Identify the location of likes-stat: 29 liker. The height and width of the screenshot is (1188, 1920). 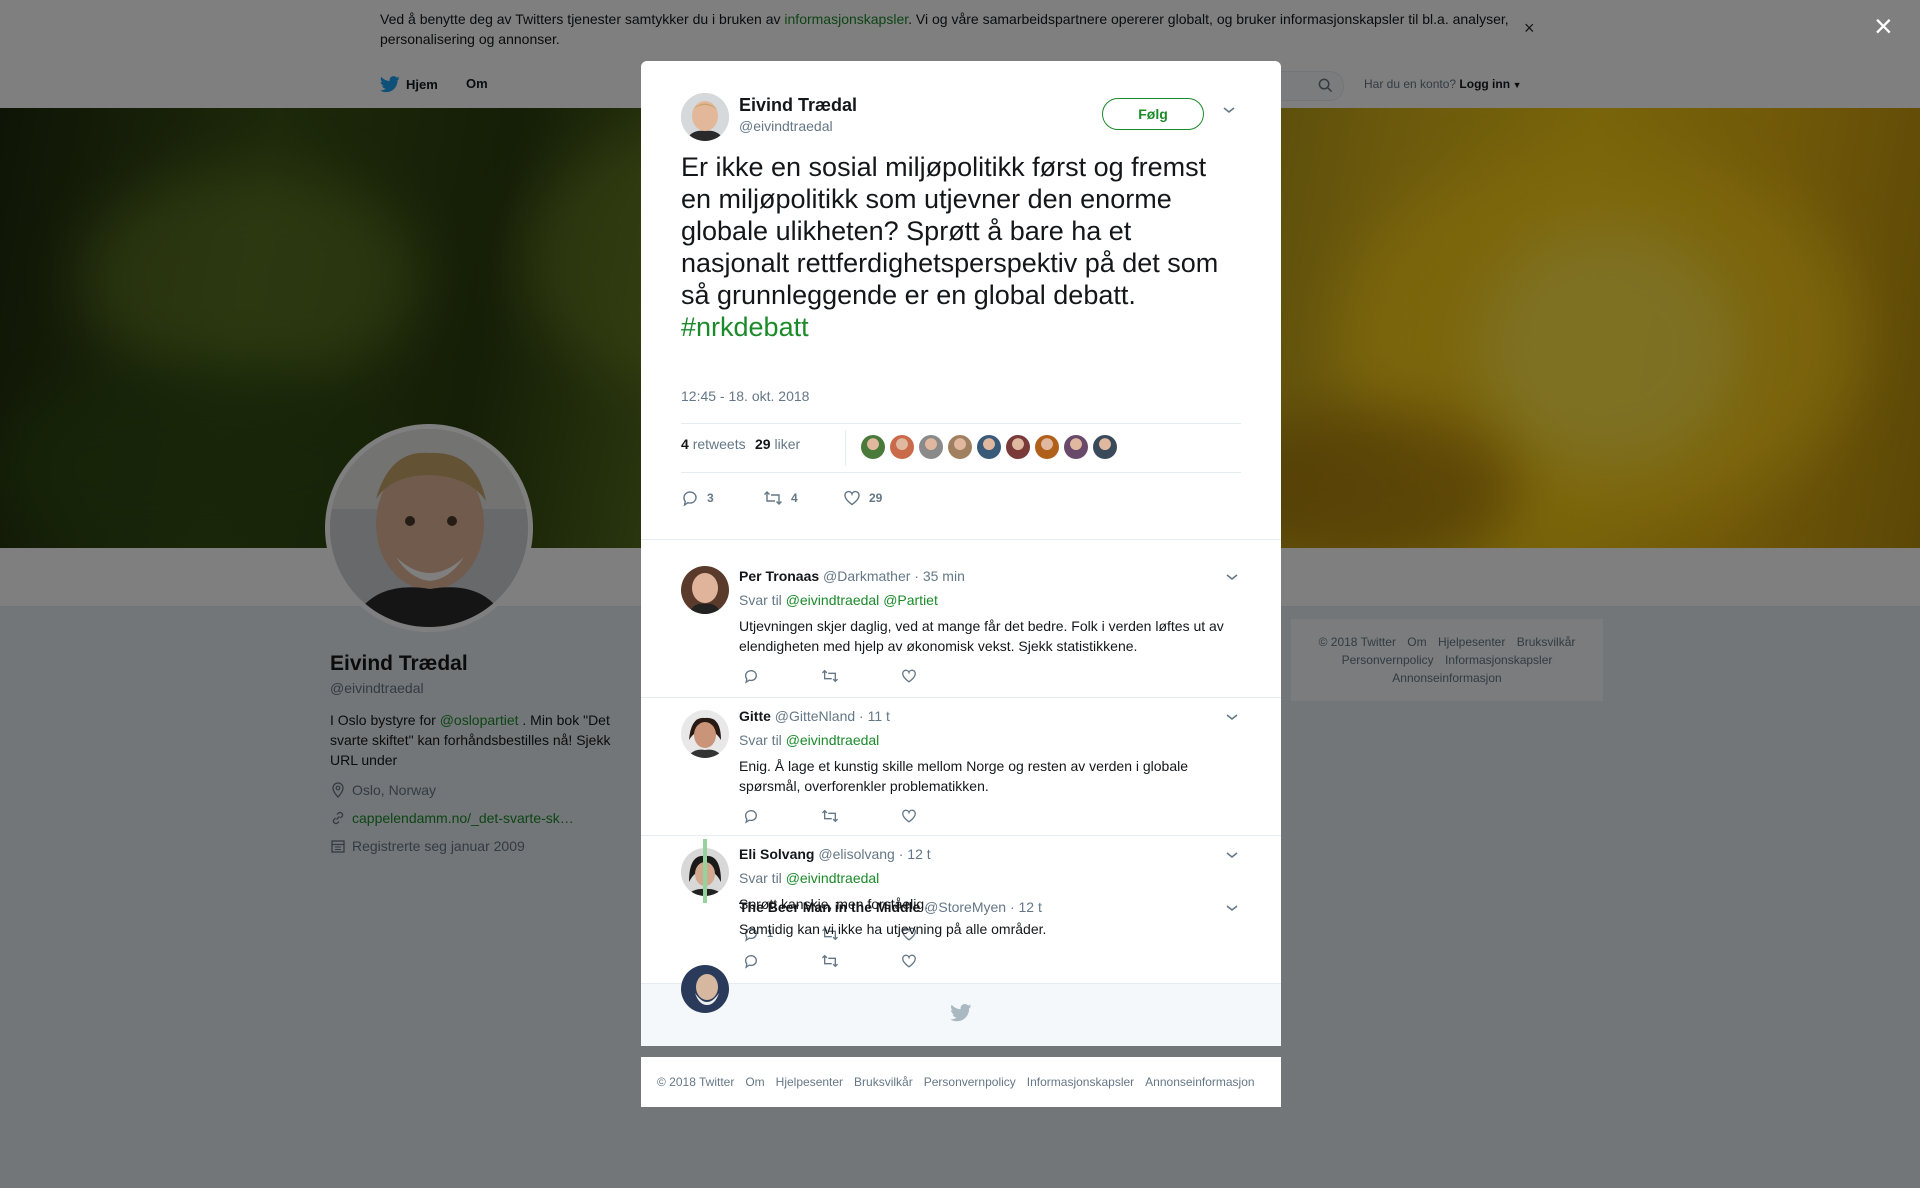
(777, 444).